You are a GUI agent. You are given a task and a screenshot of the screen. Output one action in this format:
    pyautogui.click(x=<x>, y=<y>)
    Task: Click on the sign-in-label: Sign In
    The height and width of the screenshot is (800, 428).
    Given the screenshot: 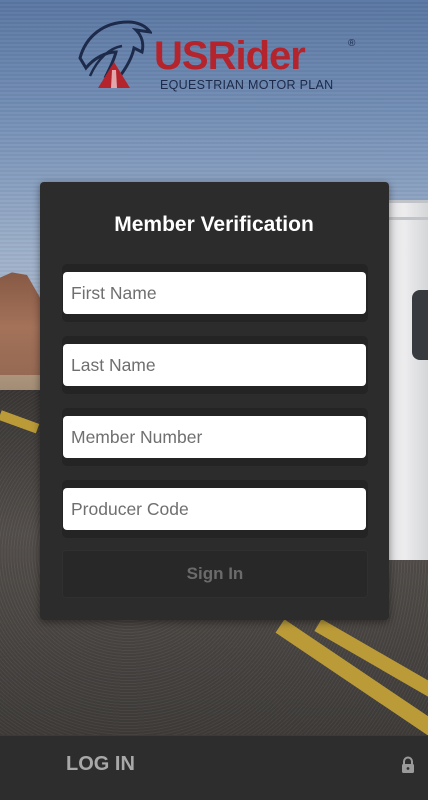 What is the action you would take?
    pyautogui.click(x=215, y=573)
    